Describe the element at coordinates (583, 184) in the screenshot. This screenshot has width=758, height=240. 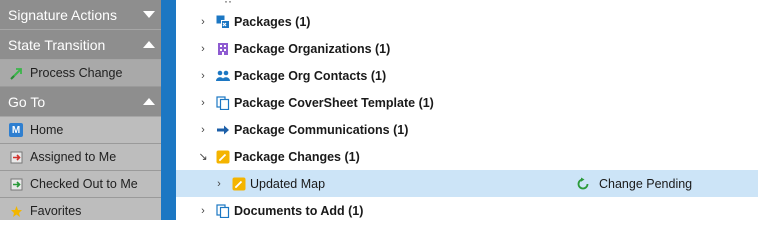
I see `pending-icon` at that location.